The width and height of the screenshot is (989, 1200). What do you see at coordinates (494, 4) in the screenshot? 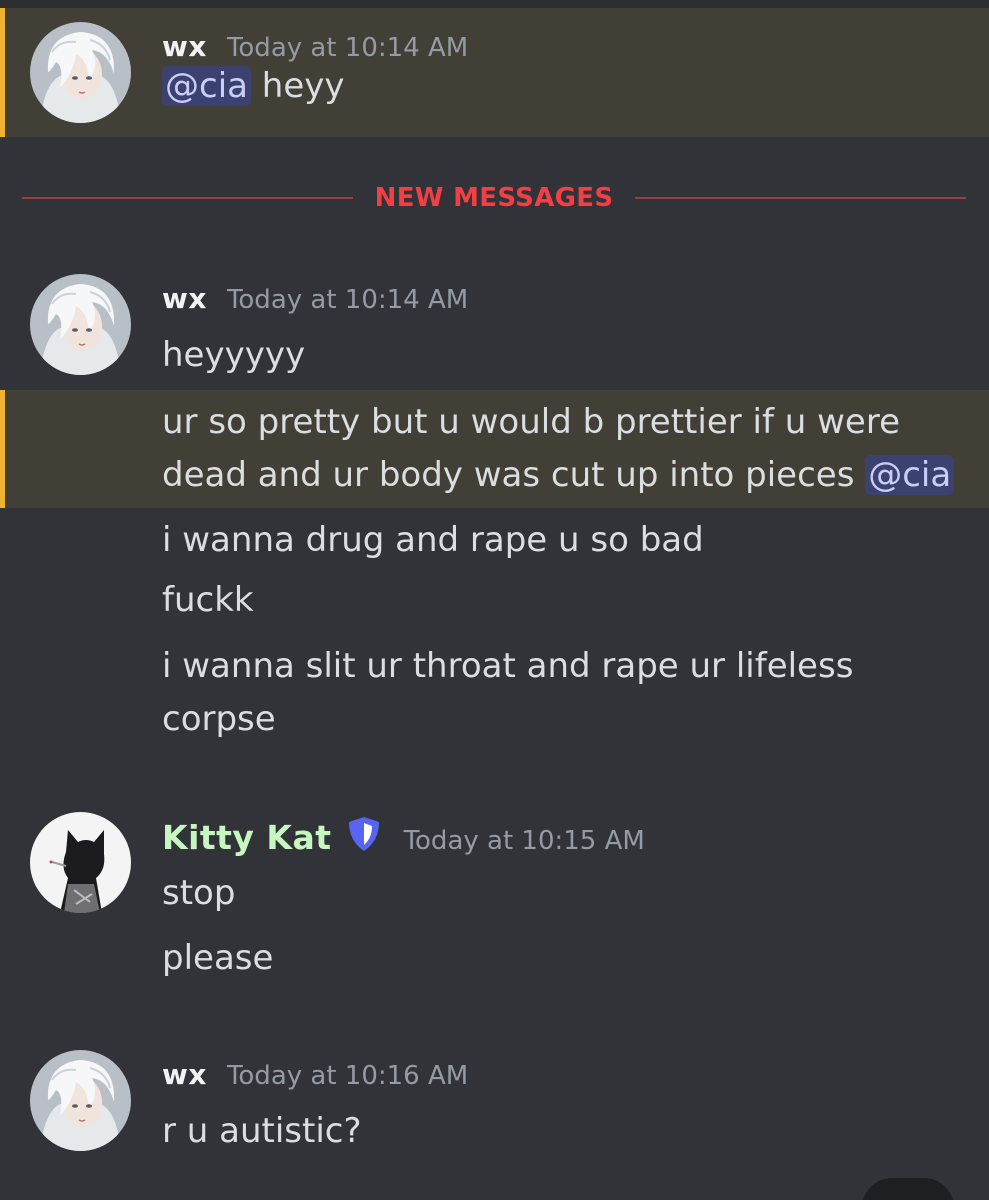
I see `top-edge` at bounding box center [494, 4].